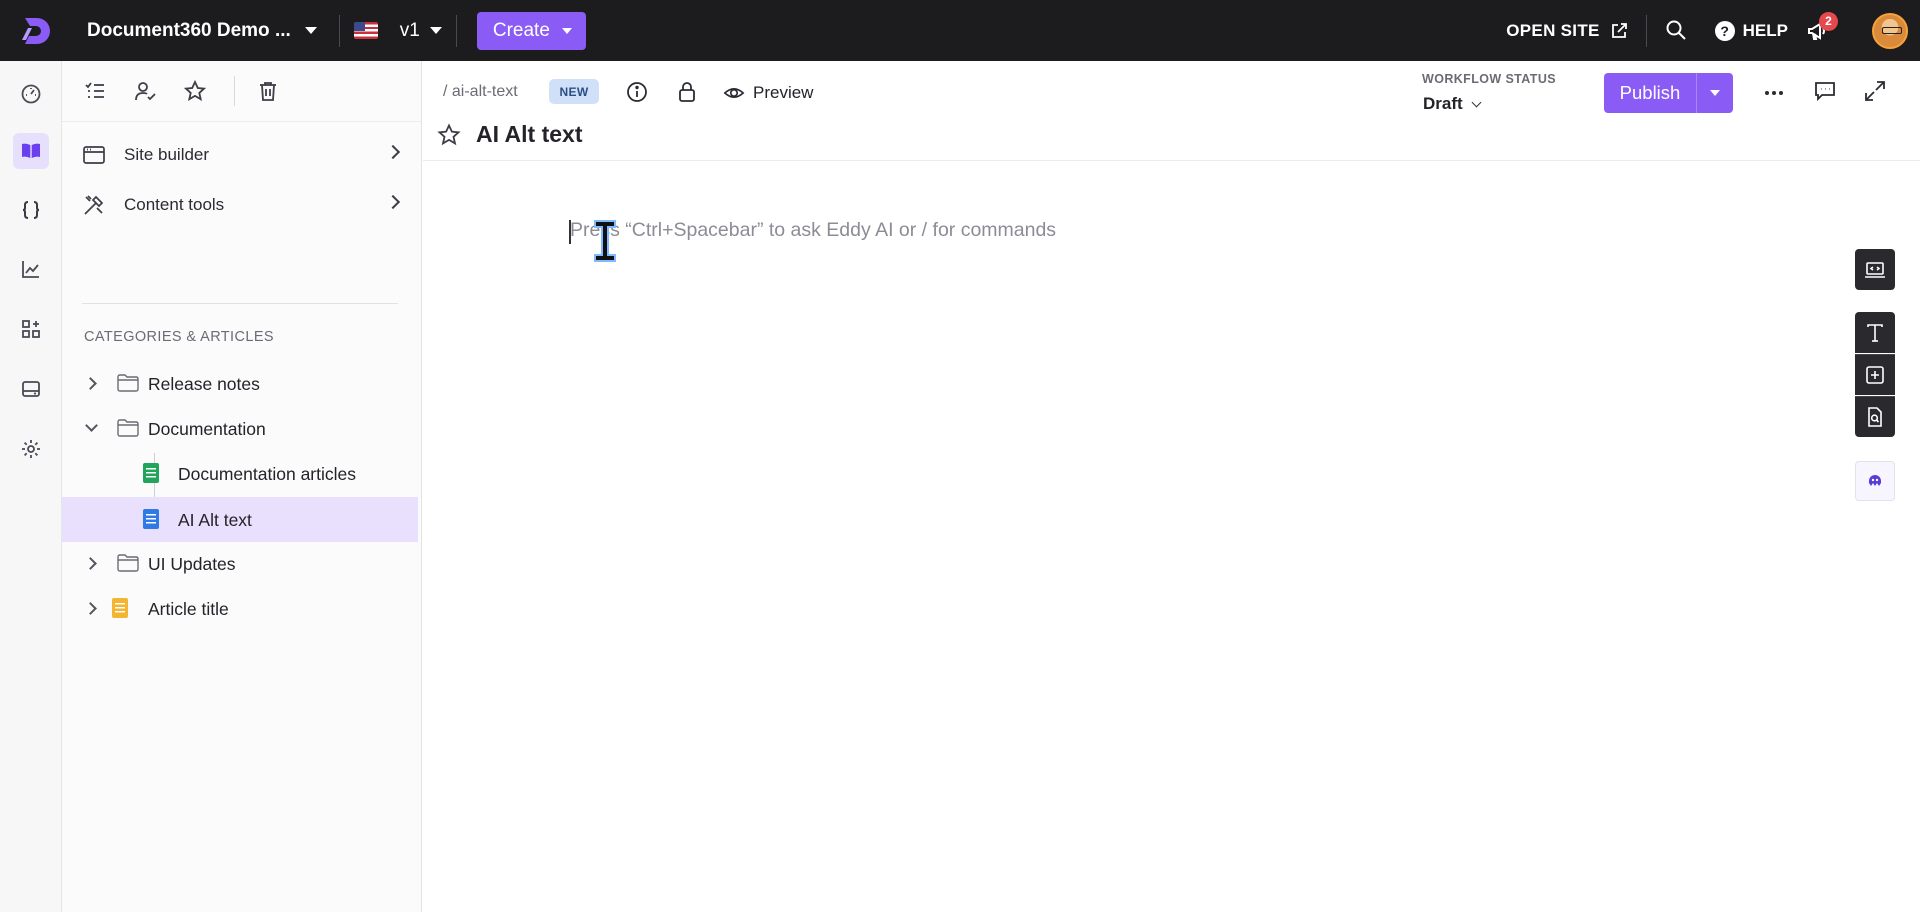 Image resolution: width=1920 pixels, height=912 pixels. What do you see at coordinates (120, 608) in the screenshot?
I see `article-yellow-icon` at bounding box center [120, 608].